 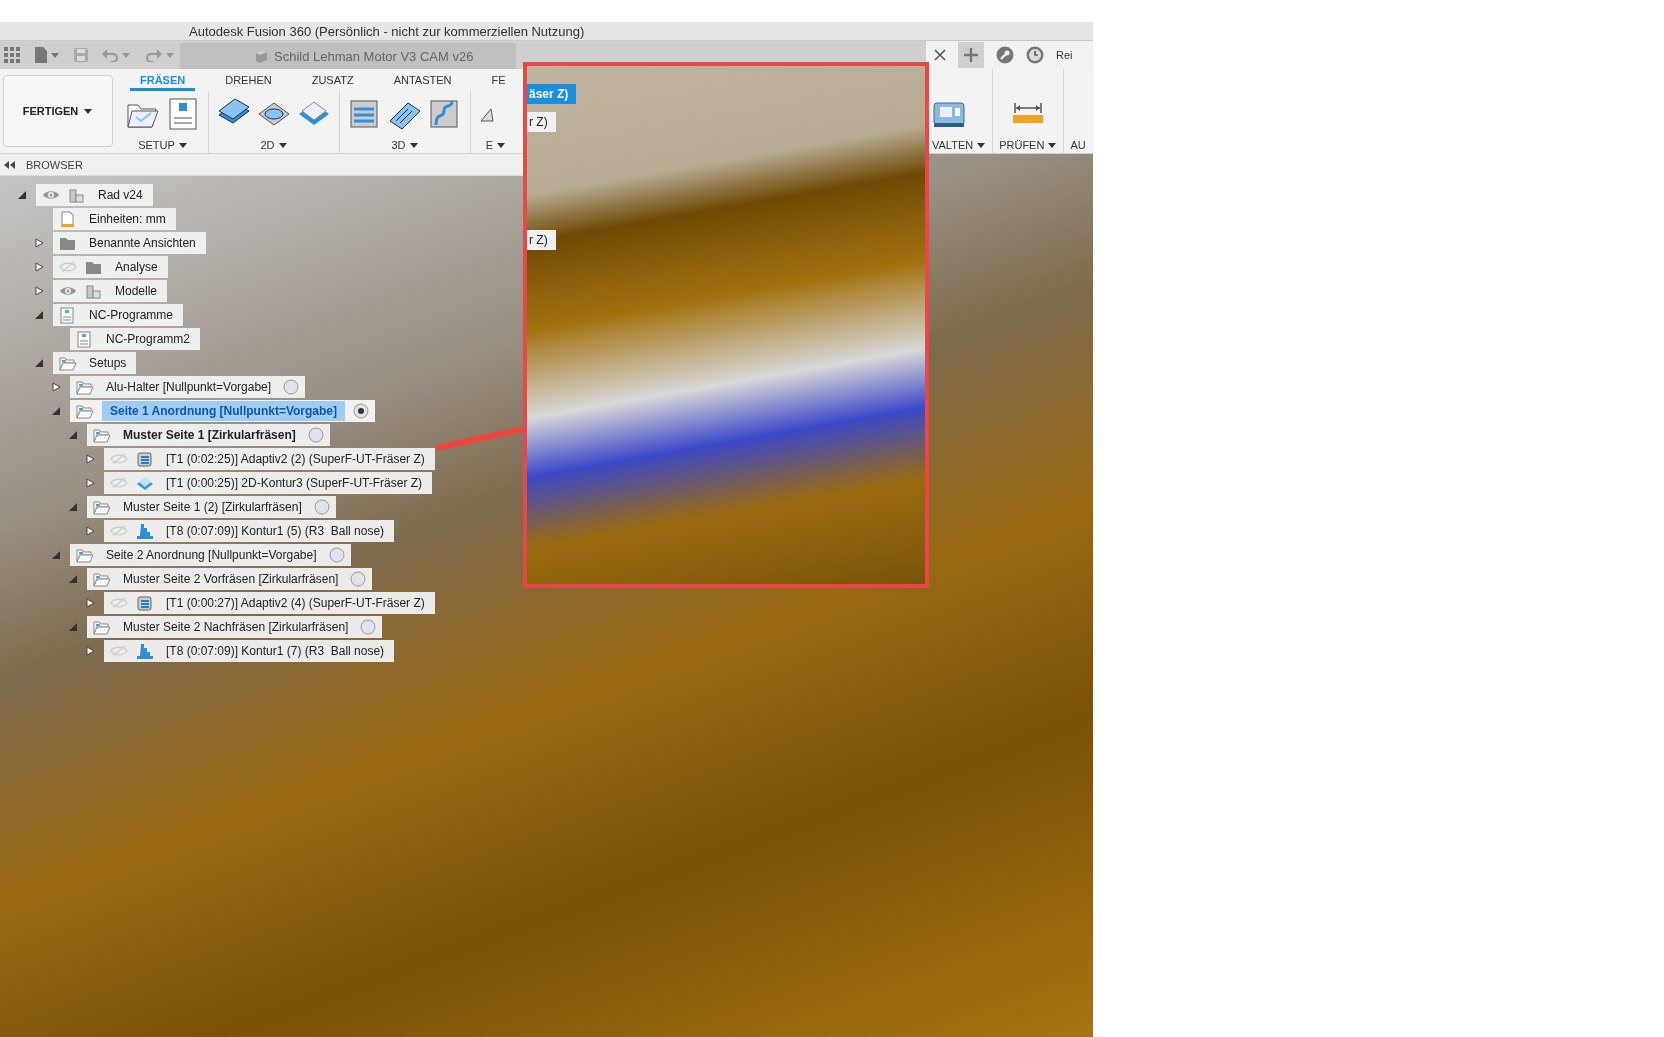 I want to click on tree-item: NC-Programm2, so click(x=135, y=339).